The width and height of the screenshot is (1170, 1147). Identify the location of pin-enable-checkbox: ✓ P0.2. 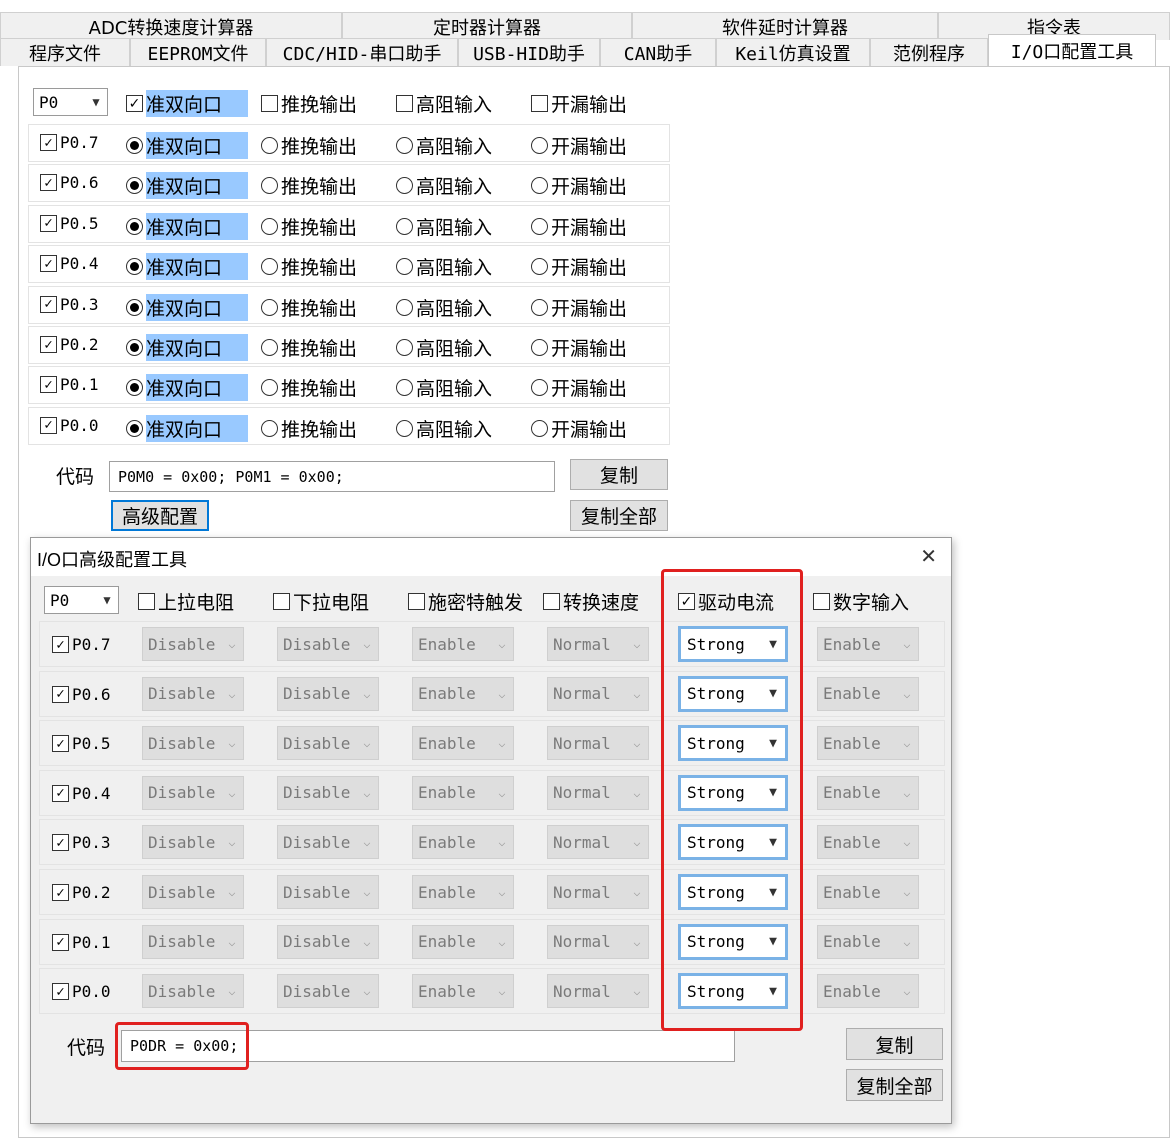
(69, 344).